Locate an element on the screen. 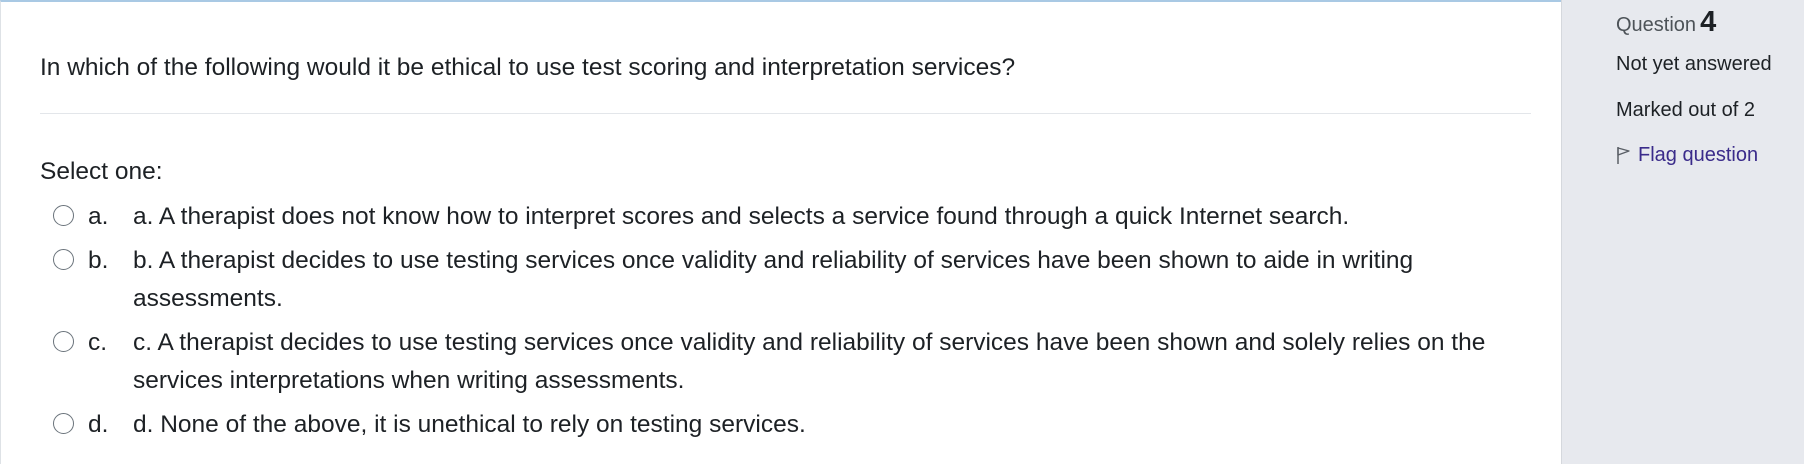 This screenshot has width=1804, height=464. radio-button-d is located at coordinates (63, 423).